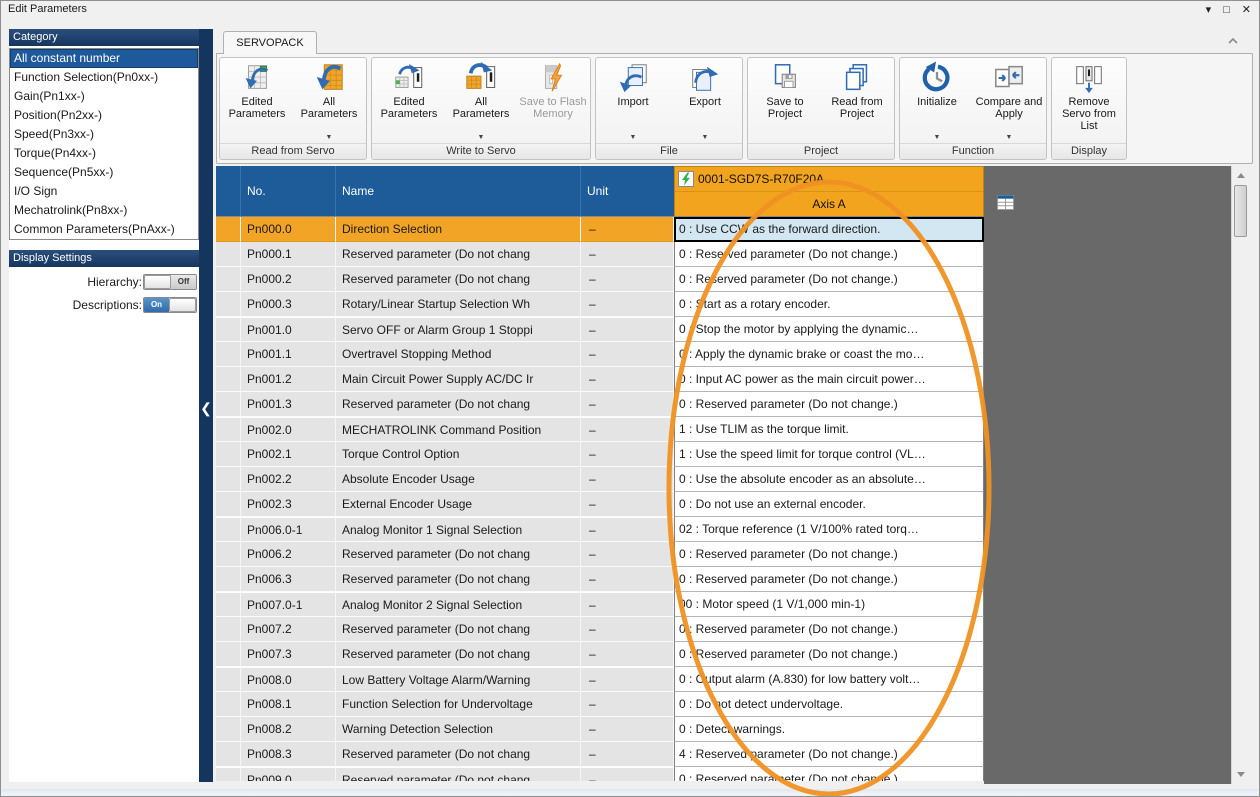 This screenshot has width=1260, height=797. Describe the element at coordinates (329, 101) in the screenshot. I see `read-all-parameters-button: All Parameters ▼` at that location.